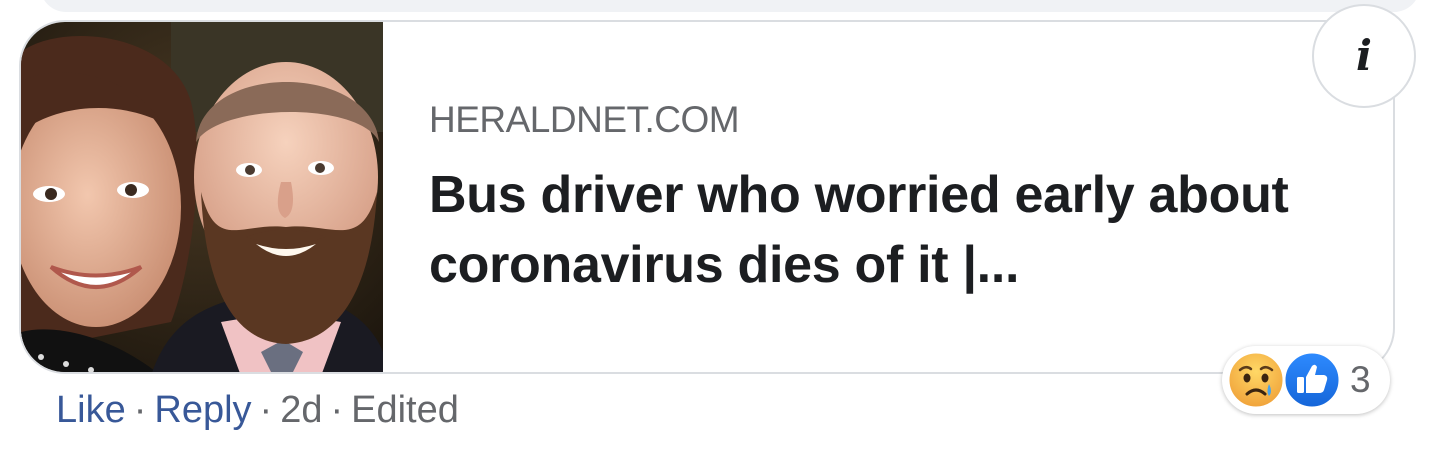 The width and height of the screenshot is (1456, 451). Describe the element at coordinates (405, 410) in the screenshot. I see `edited-label: Edited` at that location.